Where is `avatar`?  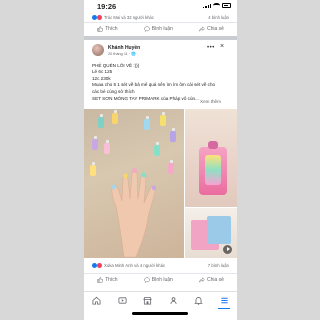
avatar is located at coordinates (98, 50).